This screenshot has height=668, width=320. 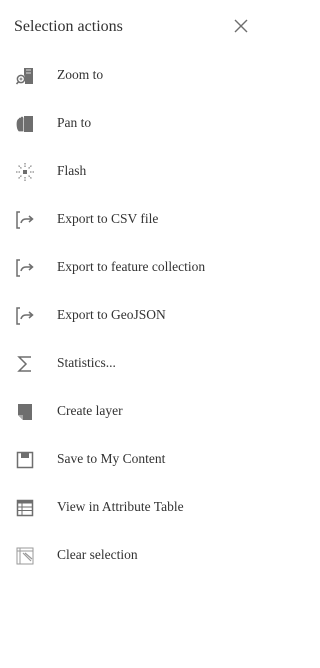 I want to click on close-button, so click(x=241, y=26).